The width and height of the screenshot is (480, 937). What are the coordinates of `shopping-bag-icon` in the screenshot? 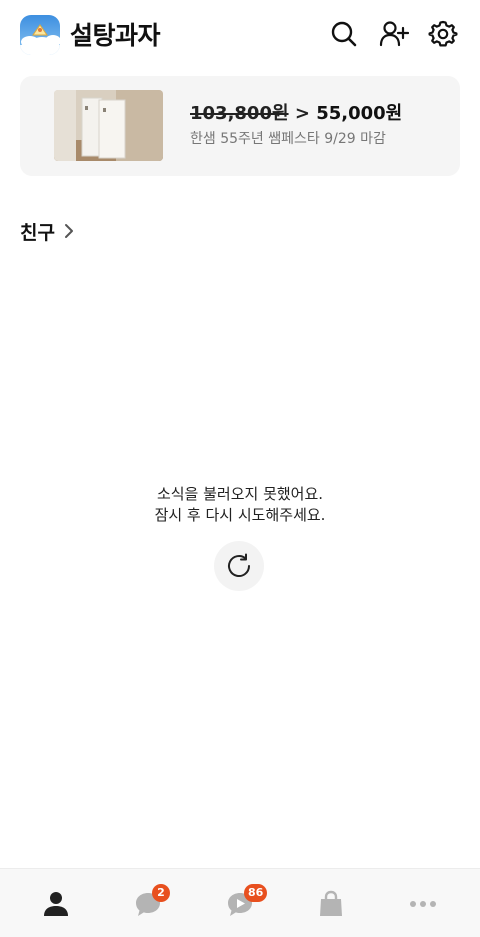 It's located at (331, 903).